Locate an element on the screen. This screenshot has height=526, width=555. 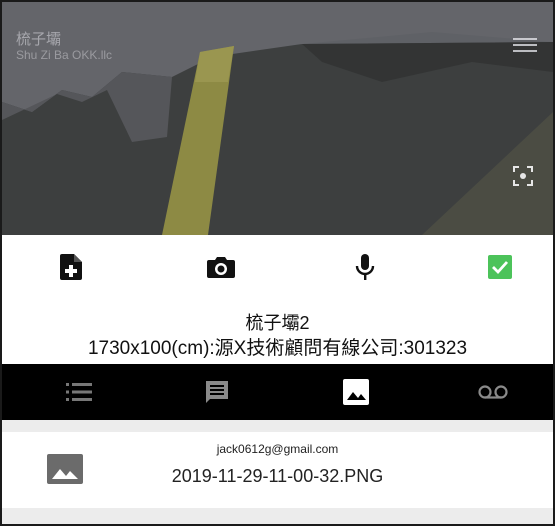
hamburger-menu-icon is located at coordinates (525, 47).